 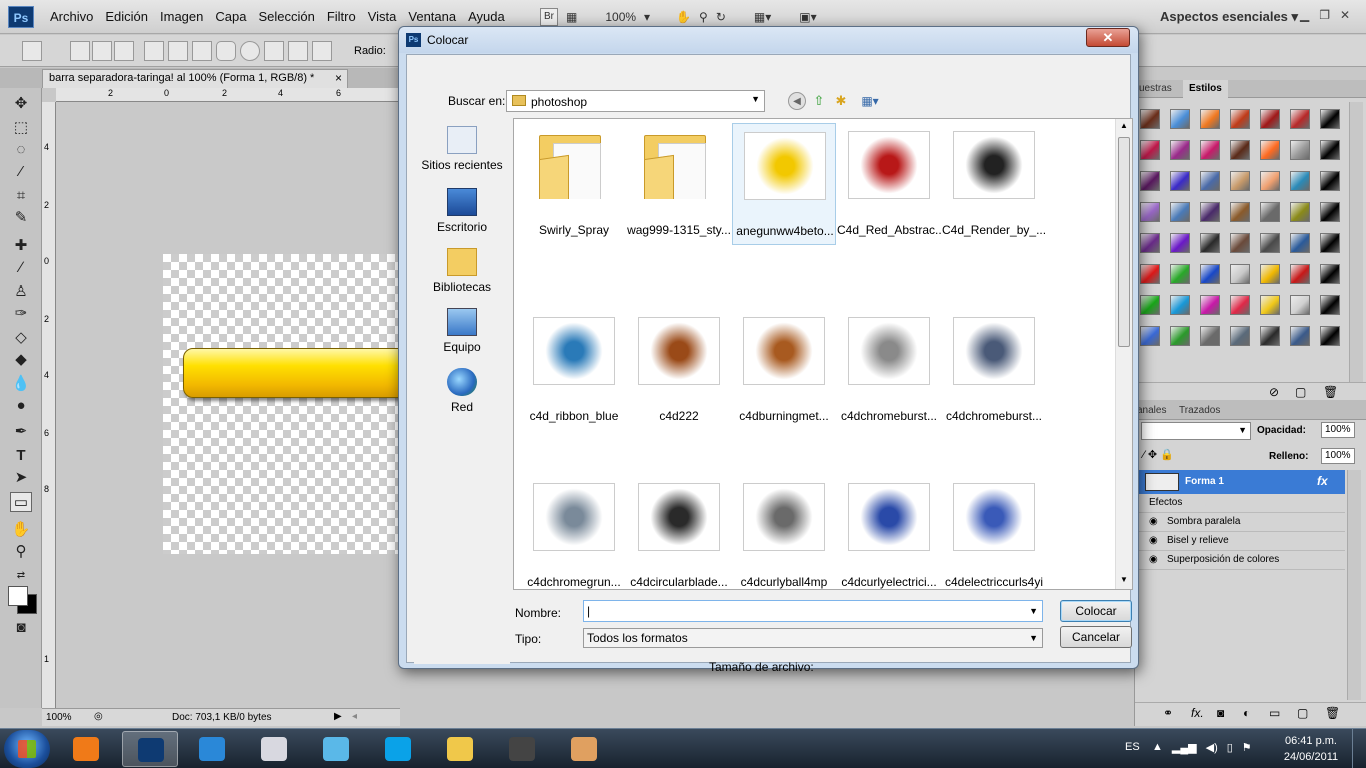 I want to click on taskbar-app-skype, so click(x=398, y=749).